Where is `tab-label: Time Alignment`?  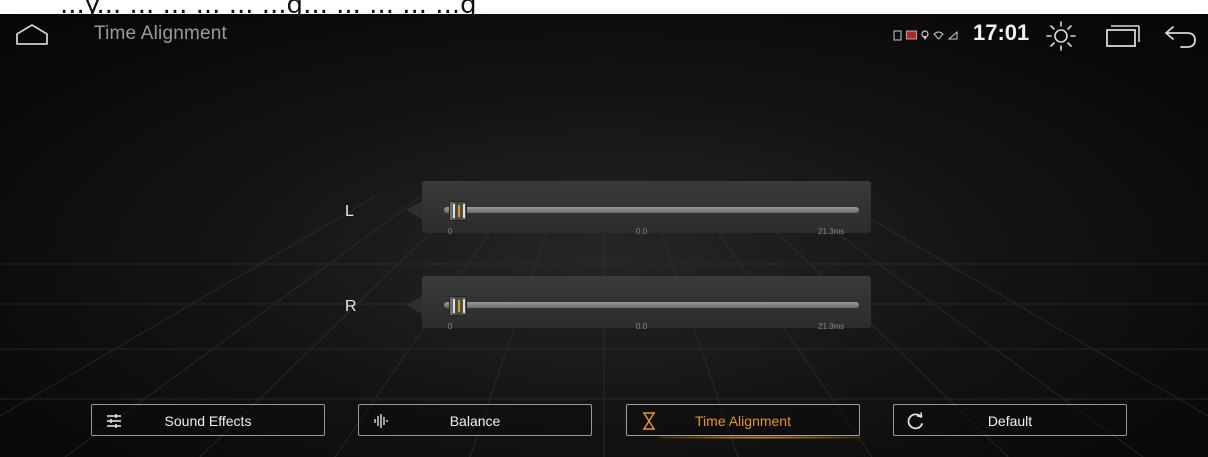 tab-label: Time Alignment is located at coordinates (743, 421).